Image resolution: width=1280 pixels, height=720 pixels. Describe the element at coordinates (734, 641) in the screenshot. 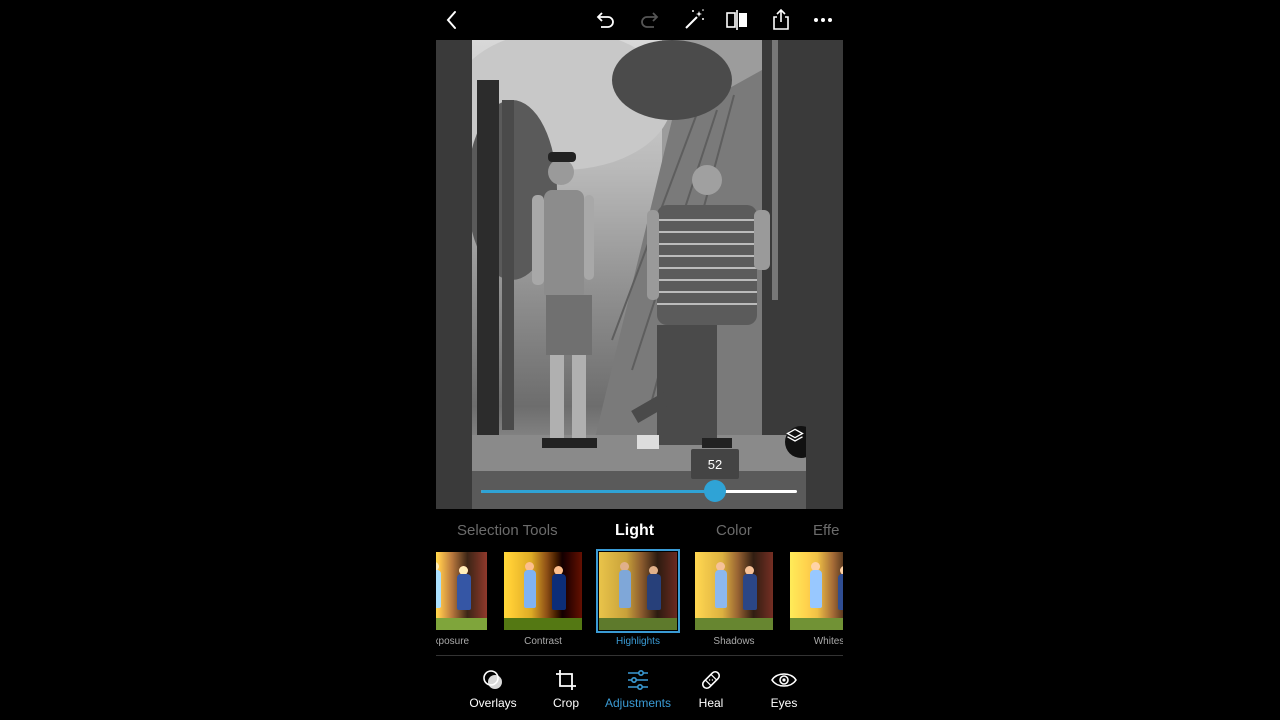

I see `thumb-label: Shadows` at that location.